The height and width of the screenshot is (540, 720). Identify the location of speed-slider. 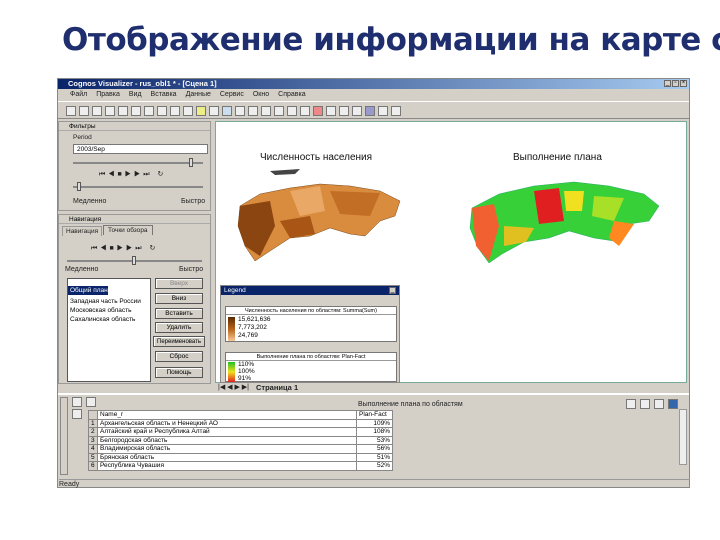
(138, 187).